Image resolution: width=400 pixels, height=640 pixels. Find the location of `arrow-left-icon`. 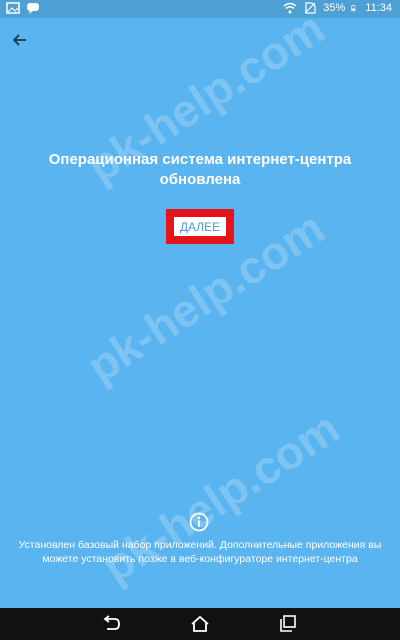

arrow-left-icon is located at coordinates (19, 40).